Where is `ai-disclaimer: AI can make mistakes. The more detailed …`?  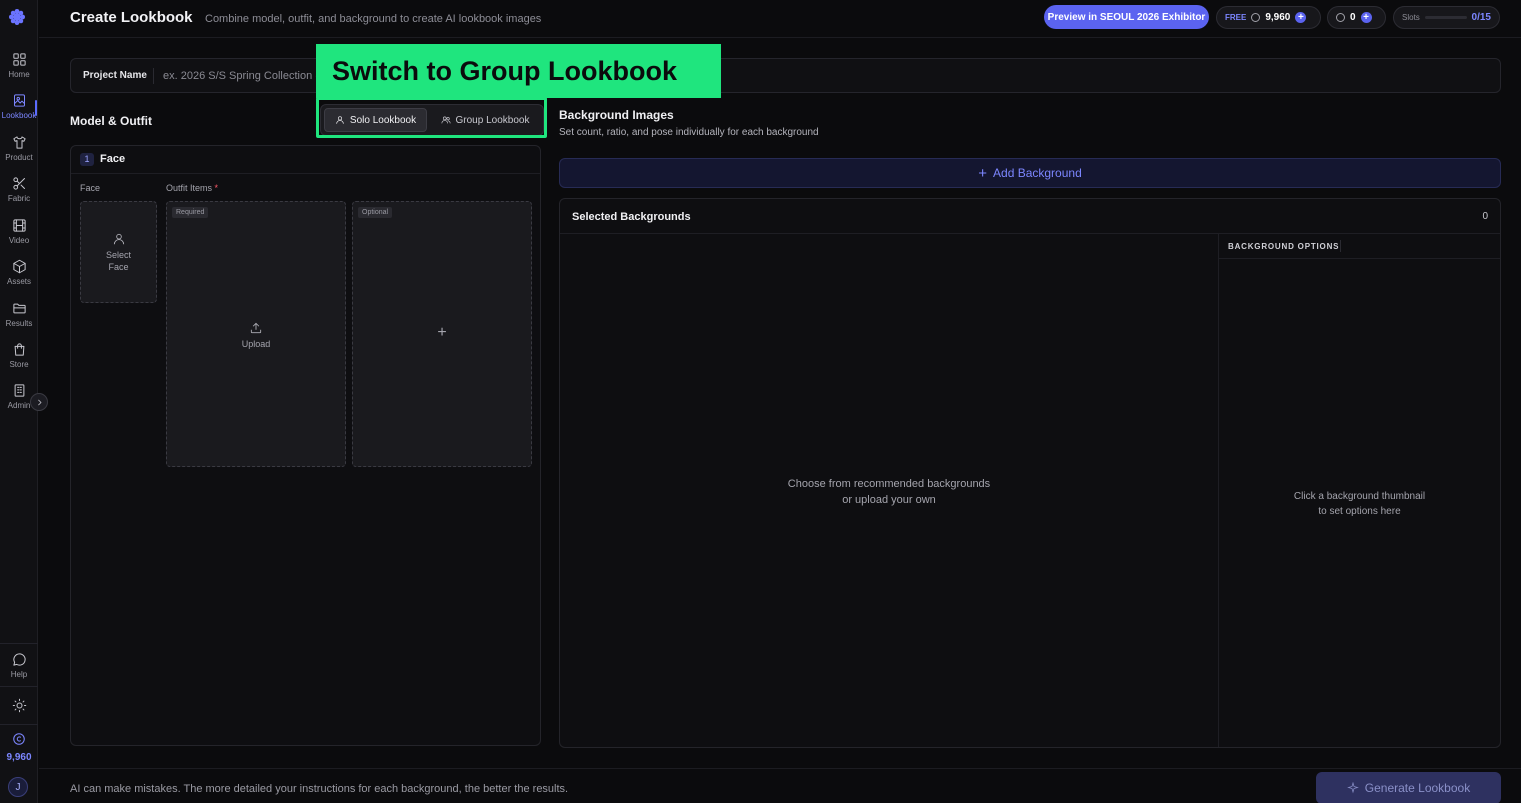
ai-disclaimer: AI can make mistakes. The more detailed … is located at coordinates (319, 789).